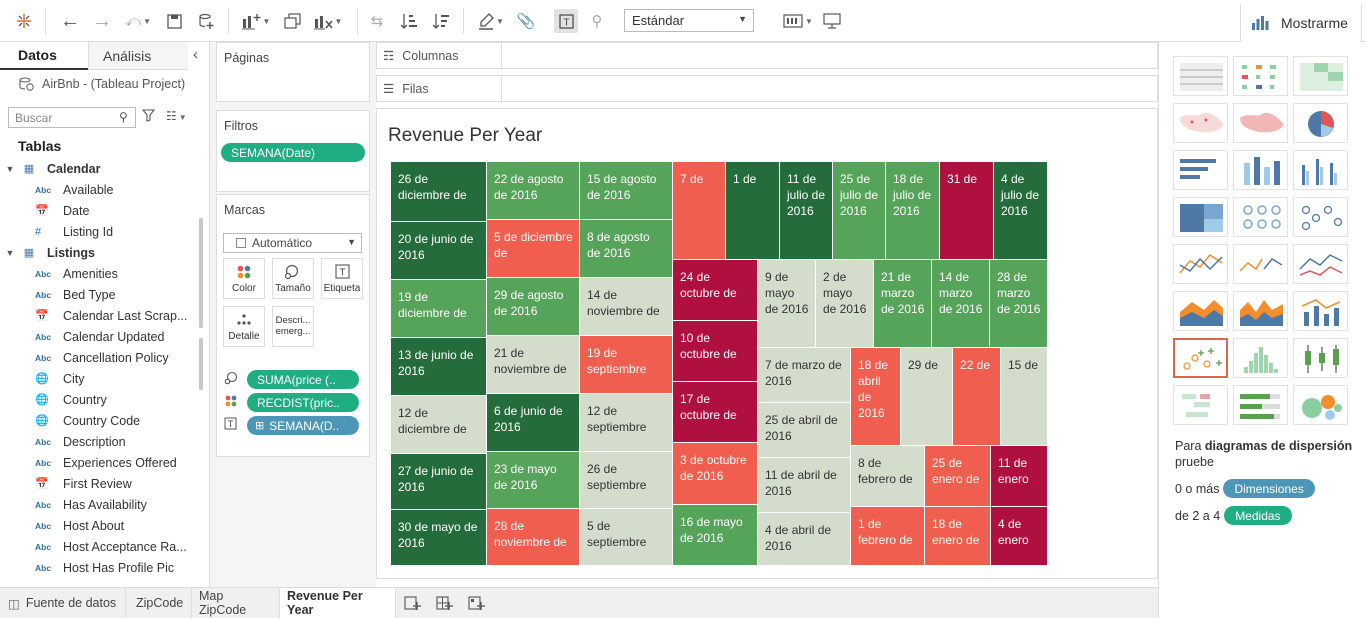 The width and height of the screenshot is (1366, 618). What do you see at coordinates (1200, 217) in the screenshot?
I see `treemap-icon` at bounding box center [1200, 217].